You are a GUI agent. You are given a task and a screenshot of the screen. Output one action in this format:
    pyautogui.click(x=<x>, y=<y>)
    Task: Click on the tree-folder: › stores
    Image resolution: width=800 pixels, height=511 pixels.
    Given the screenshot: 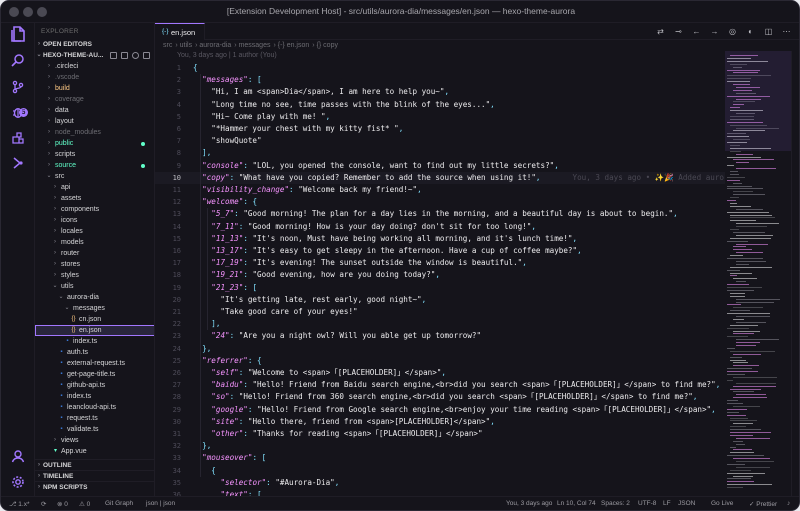 What is the action you would take?
    pyautogui.click(x=94, y=264)
    